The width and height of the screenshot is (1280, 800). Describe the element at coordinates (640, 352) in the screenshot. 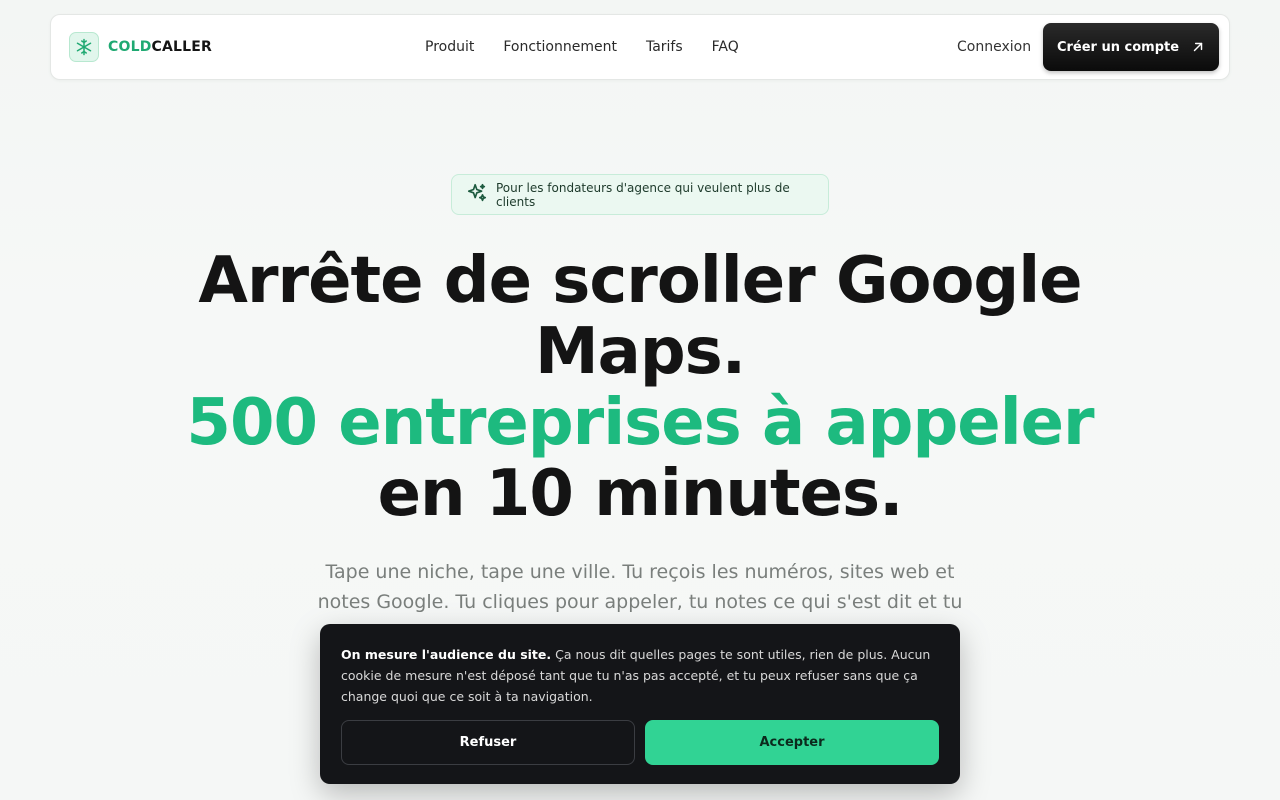

I see `hero-title-line-2: Maps.` at that location.